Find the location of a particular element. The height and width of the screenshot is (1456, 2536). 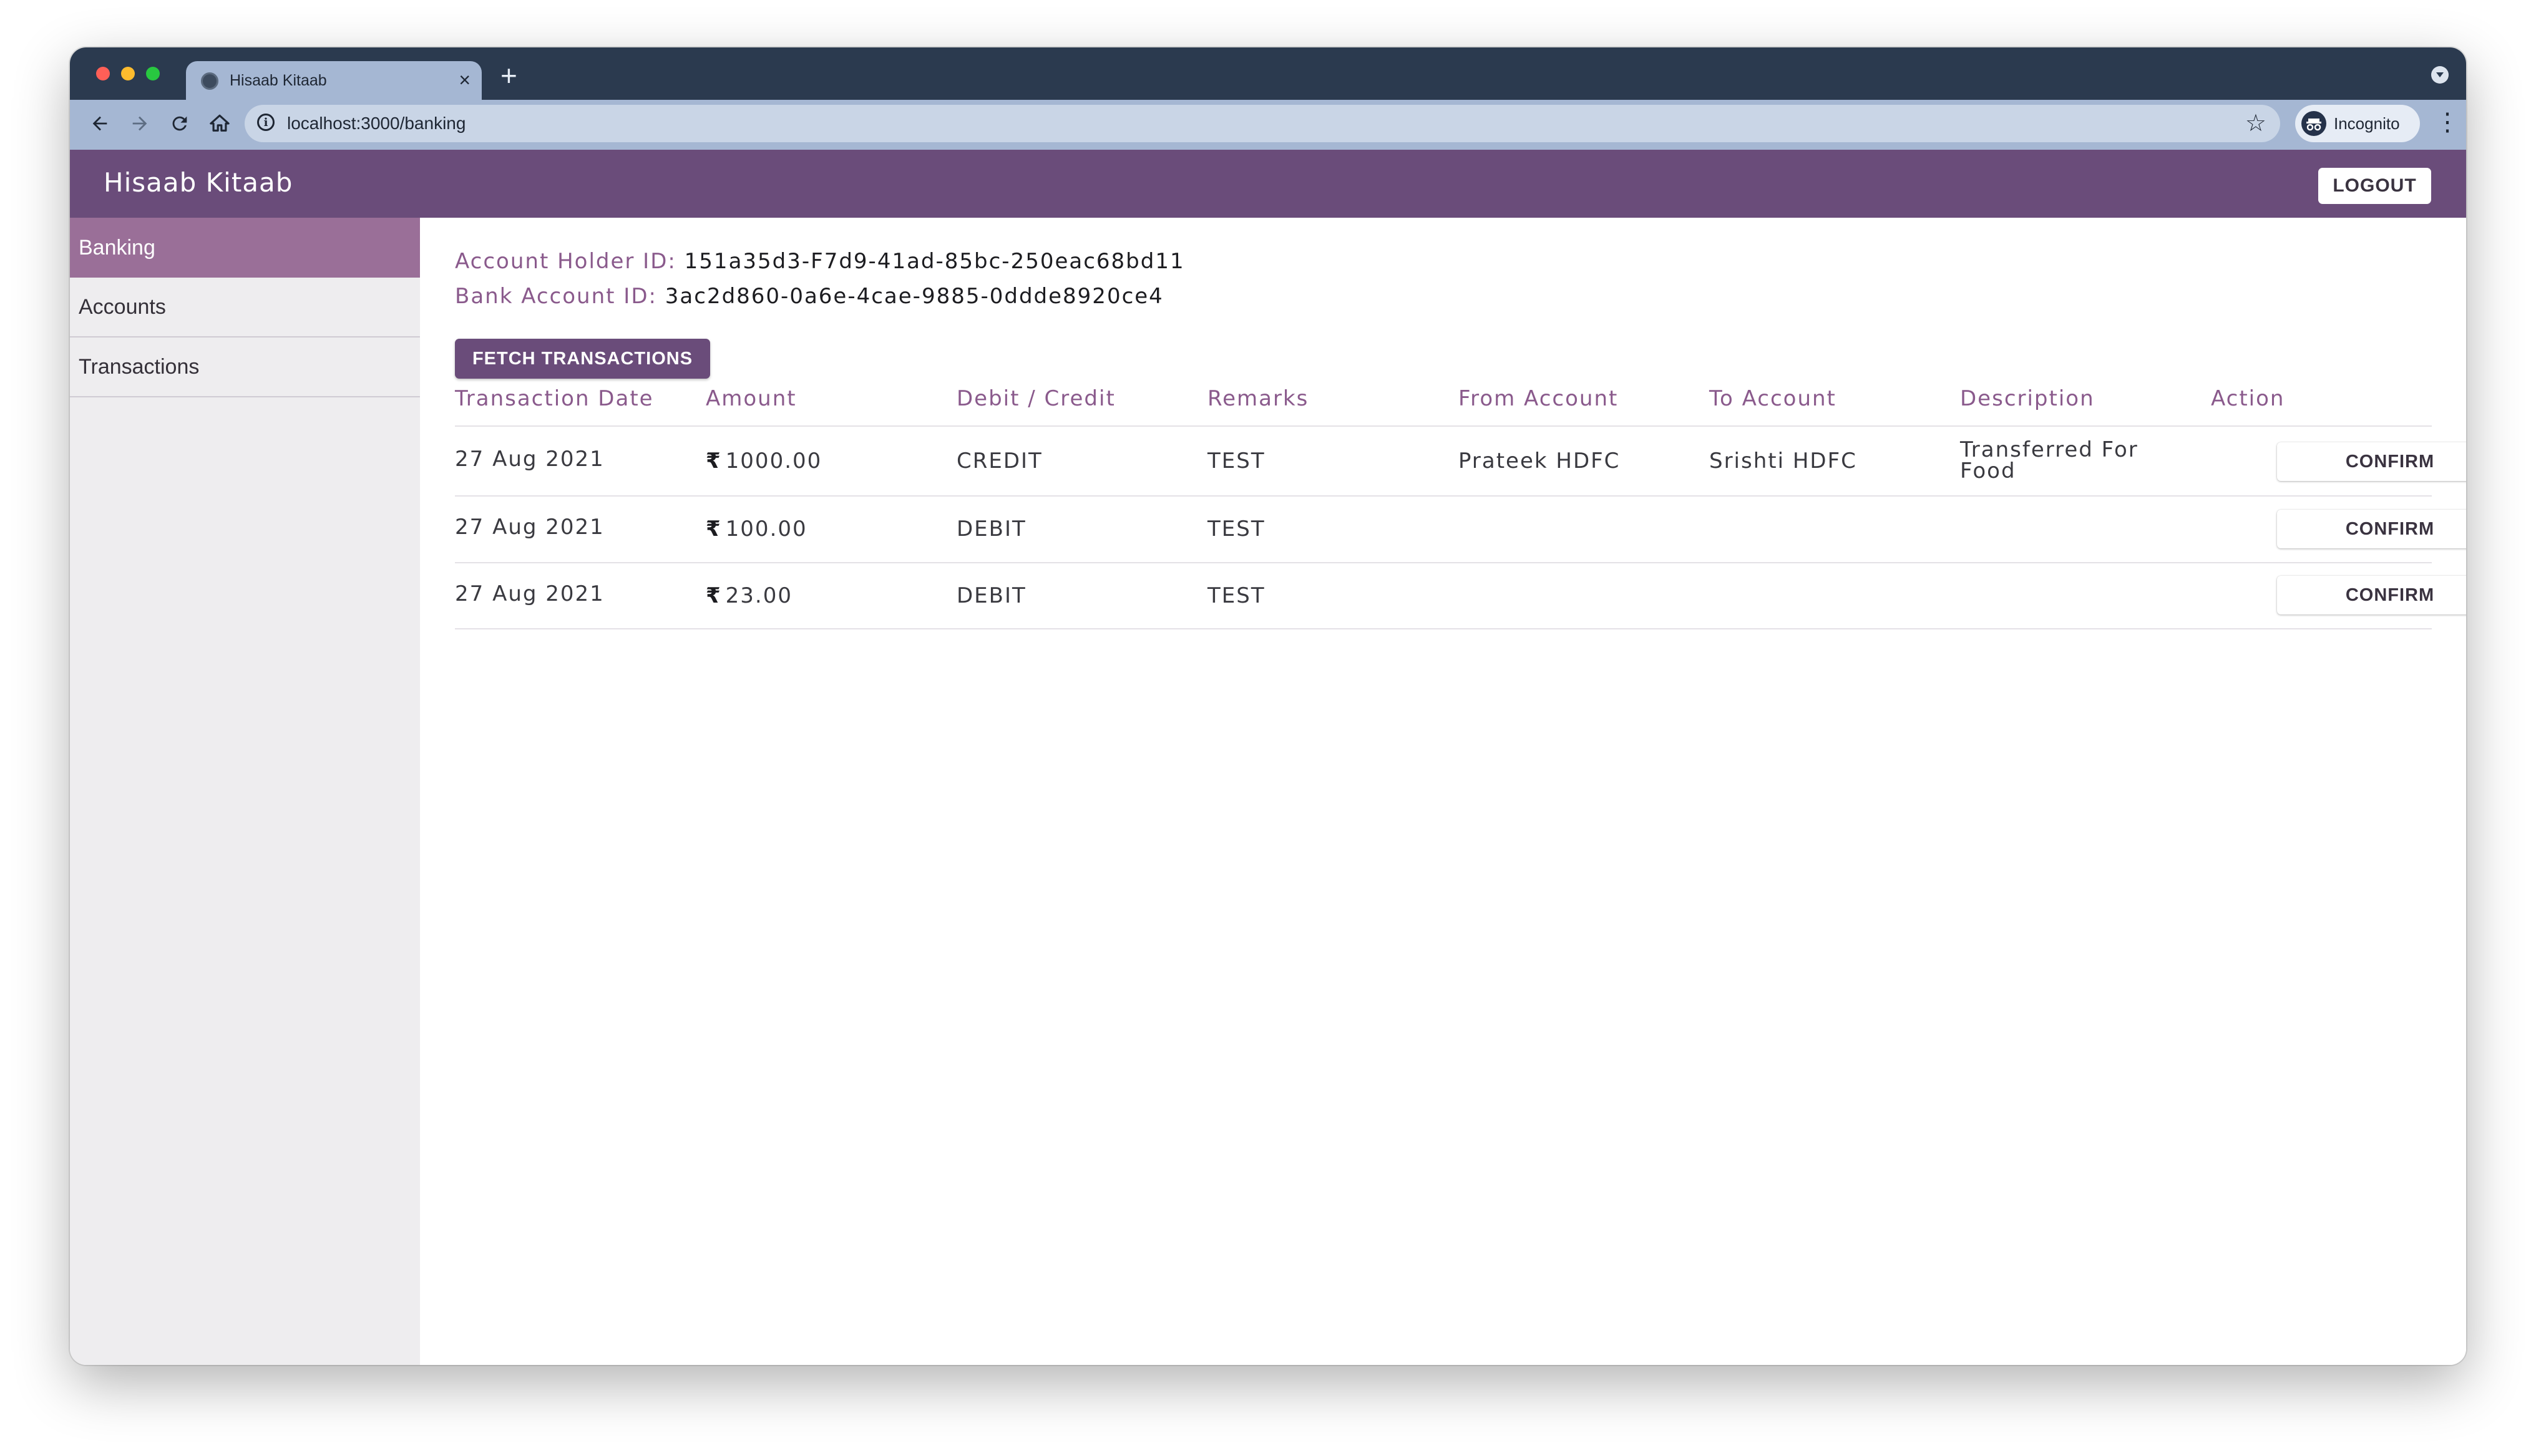

tab-search-icon is located at coordinates (2440, 75).